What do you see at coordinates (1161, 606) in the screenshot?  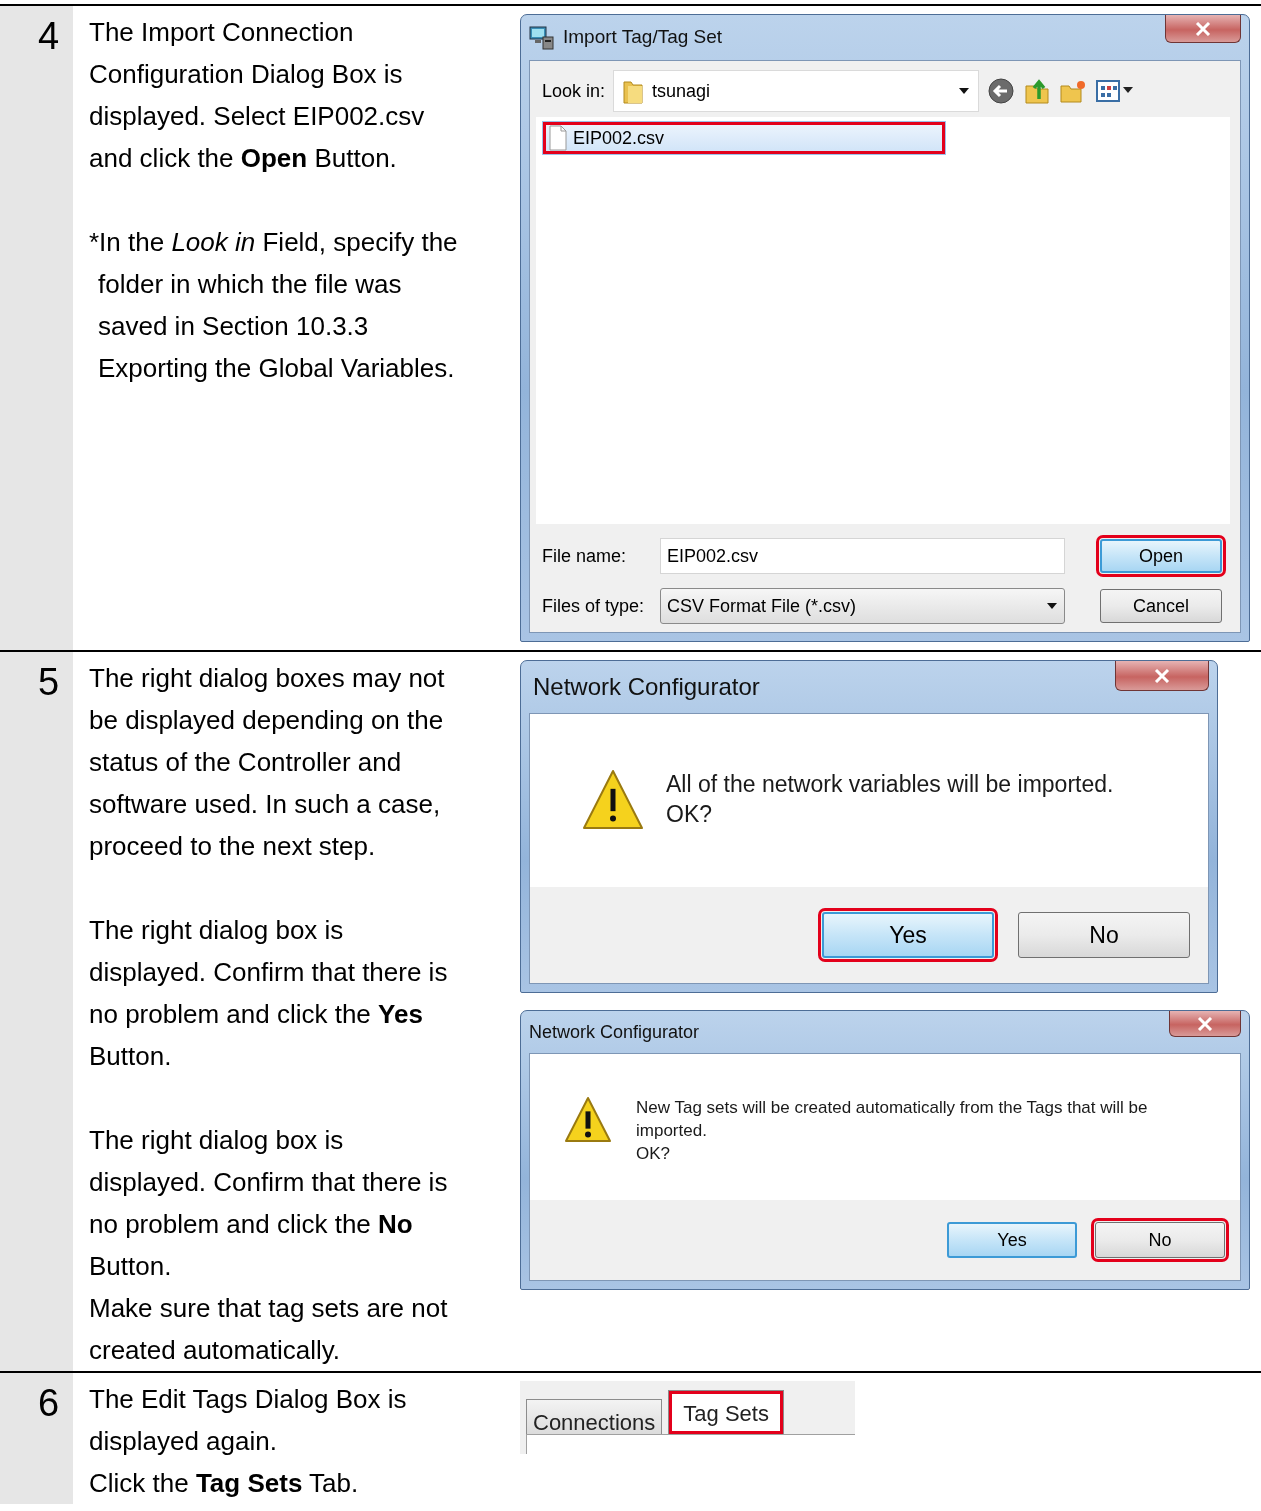 I see `dialog-button: Cancel` at bounding box center [1161, 606].